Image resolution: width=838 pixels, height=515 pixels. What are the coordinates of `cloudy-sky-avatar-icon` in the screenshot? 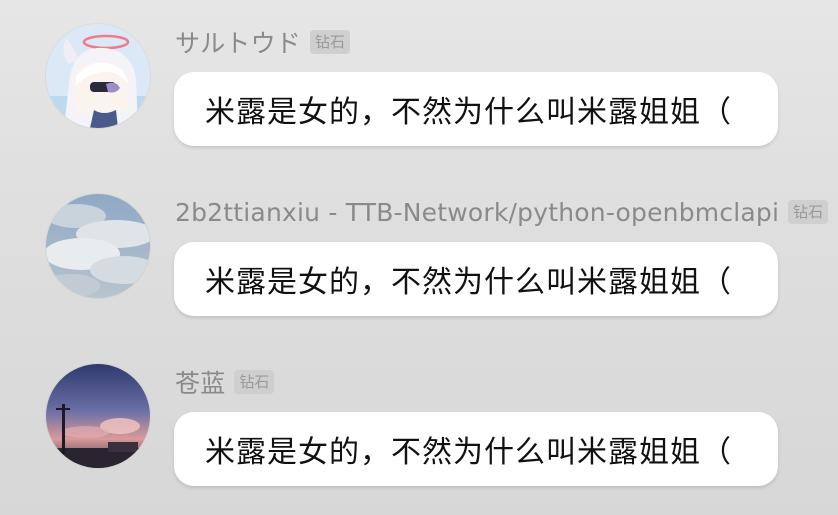 It's located at (98, 246).